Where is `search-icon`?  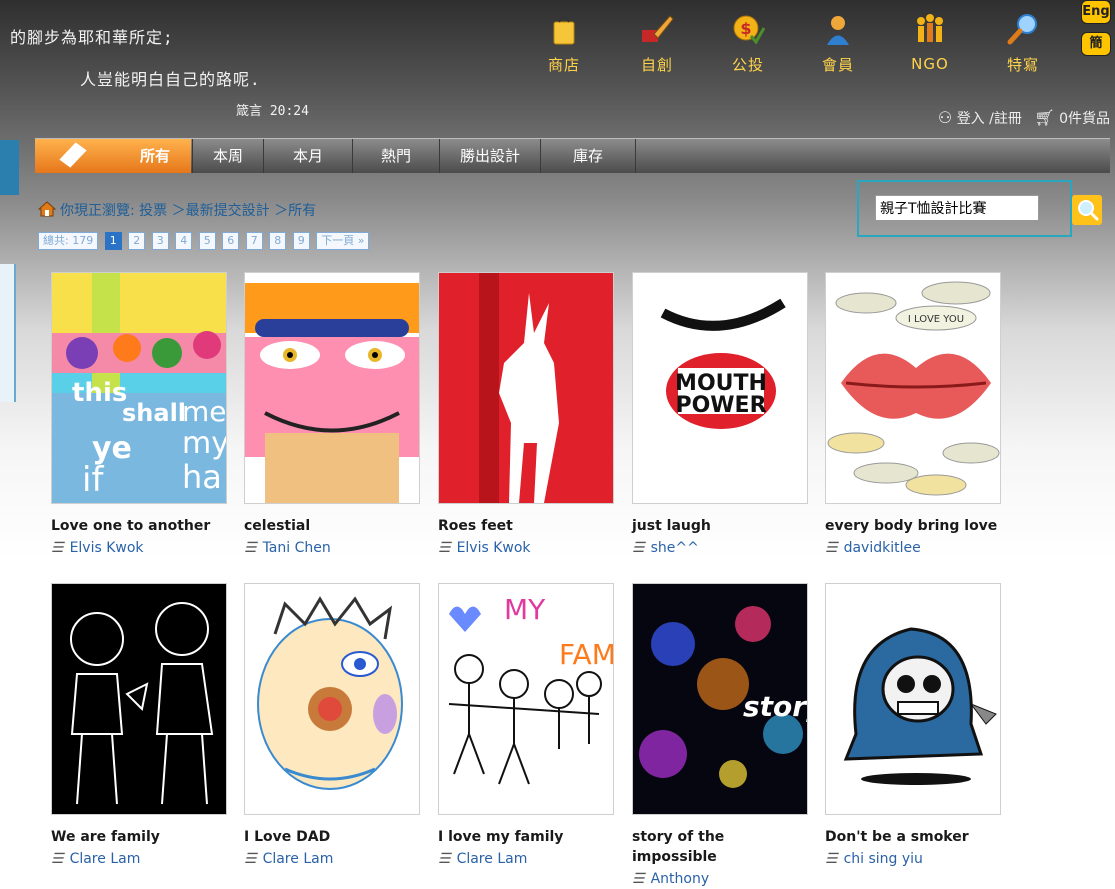 search-icon is located at coordinates (1087, 210).